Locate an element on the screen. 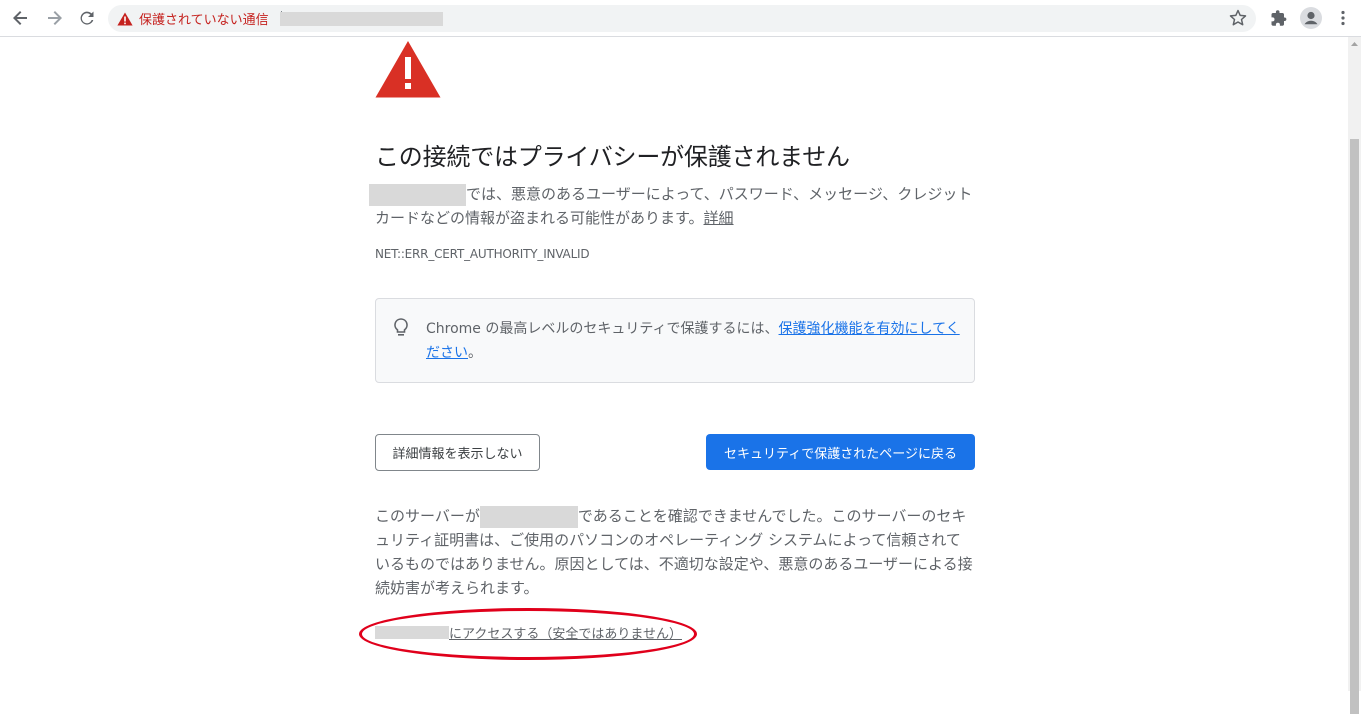 This screenshot has width=1361, height=714. proceed-link-text: にアクセスする（安全ではありません） is located at coordinates (565, 634).